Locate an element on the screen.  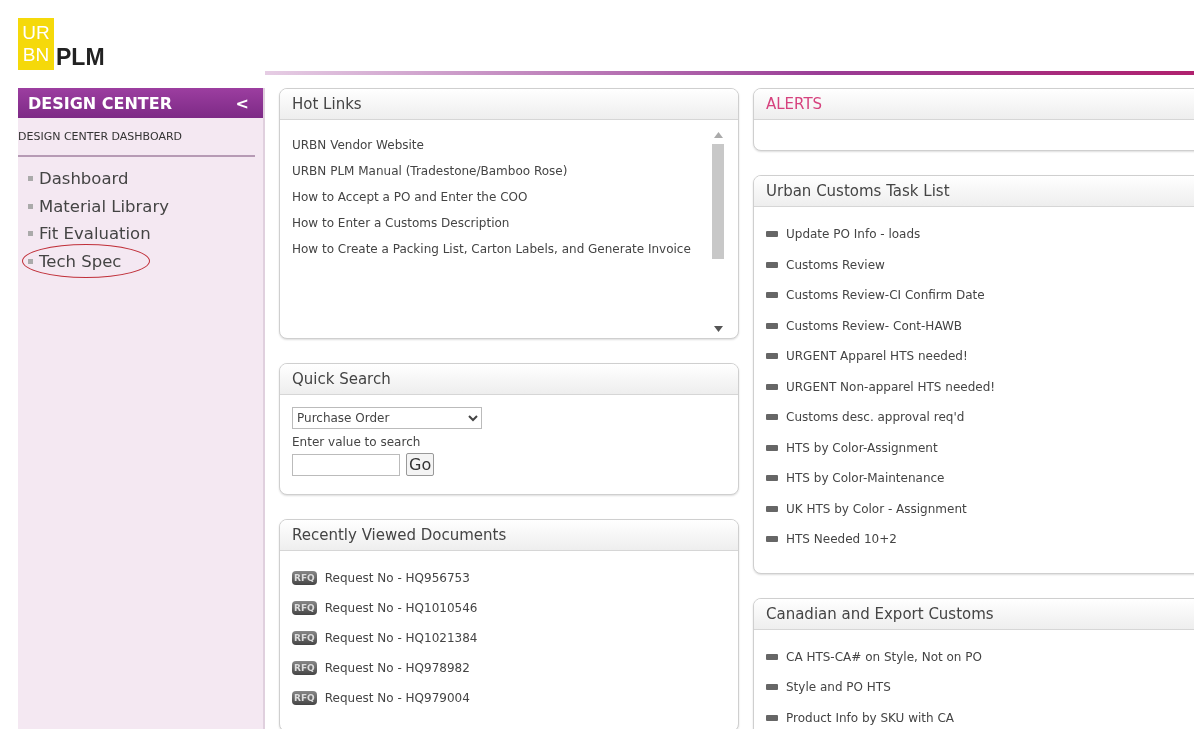
scrollbar is located at coordinates (718, 232).